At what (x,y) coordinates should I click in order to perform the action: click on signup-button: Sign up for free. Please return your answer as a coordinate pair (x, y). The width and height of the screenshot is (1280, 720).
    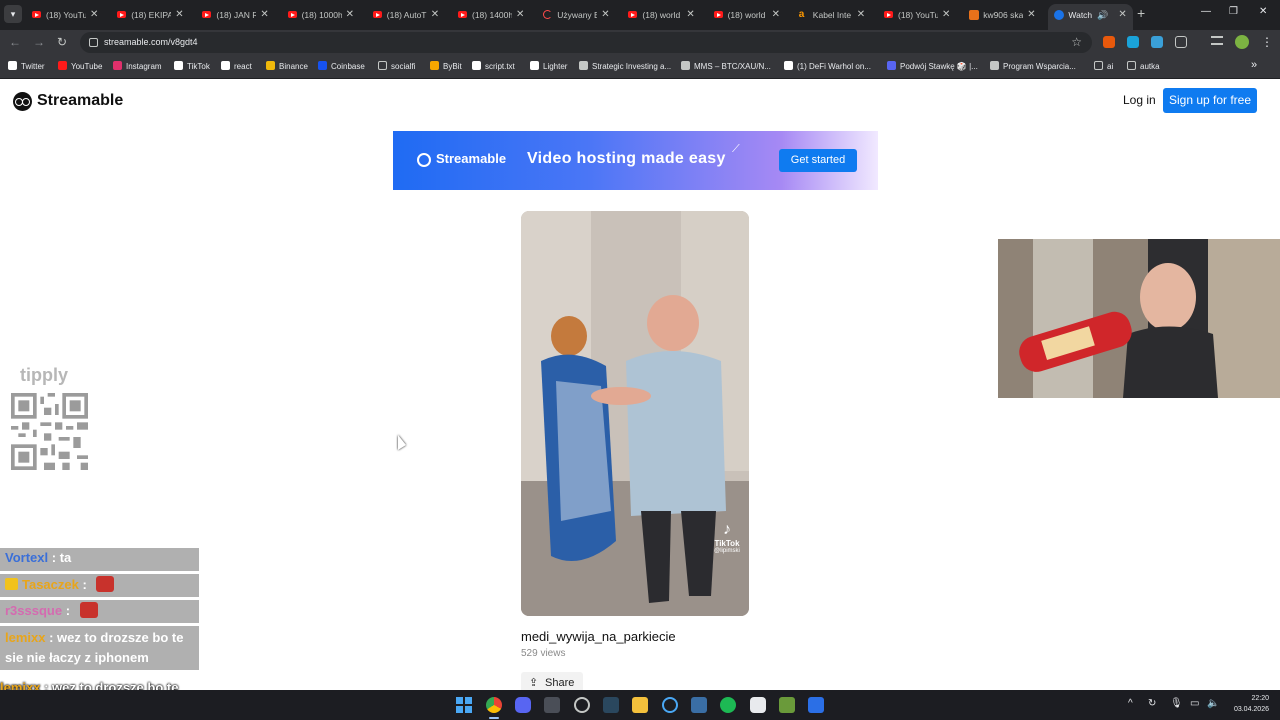
    Looking at the image, I should click on (1210, 100).